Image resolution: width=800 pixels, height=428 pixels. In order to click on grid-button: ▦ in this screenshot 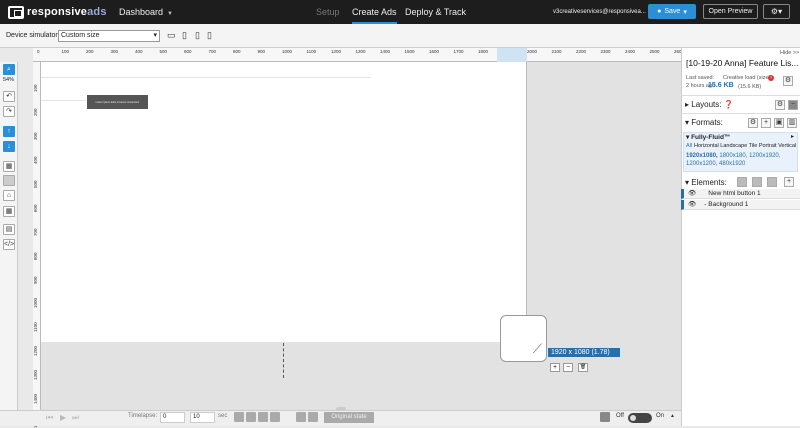, I will do `click(9, 211)`.